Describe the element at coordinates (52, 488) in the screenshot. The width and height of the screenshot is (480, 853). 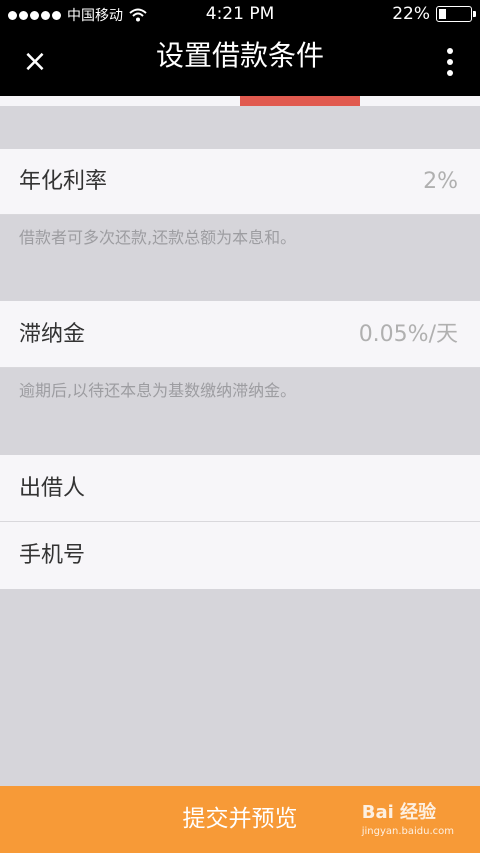
I see `lender-label: 出借人` at that location.